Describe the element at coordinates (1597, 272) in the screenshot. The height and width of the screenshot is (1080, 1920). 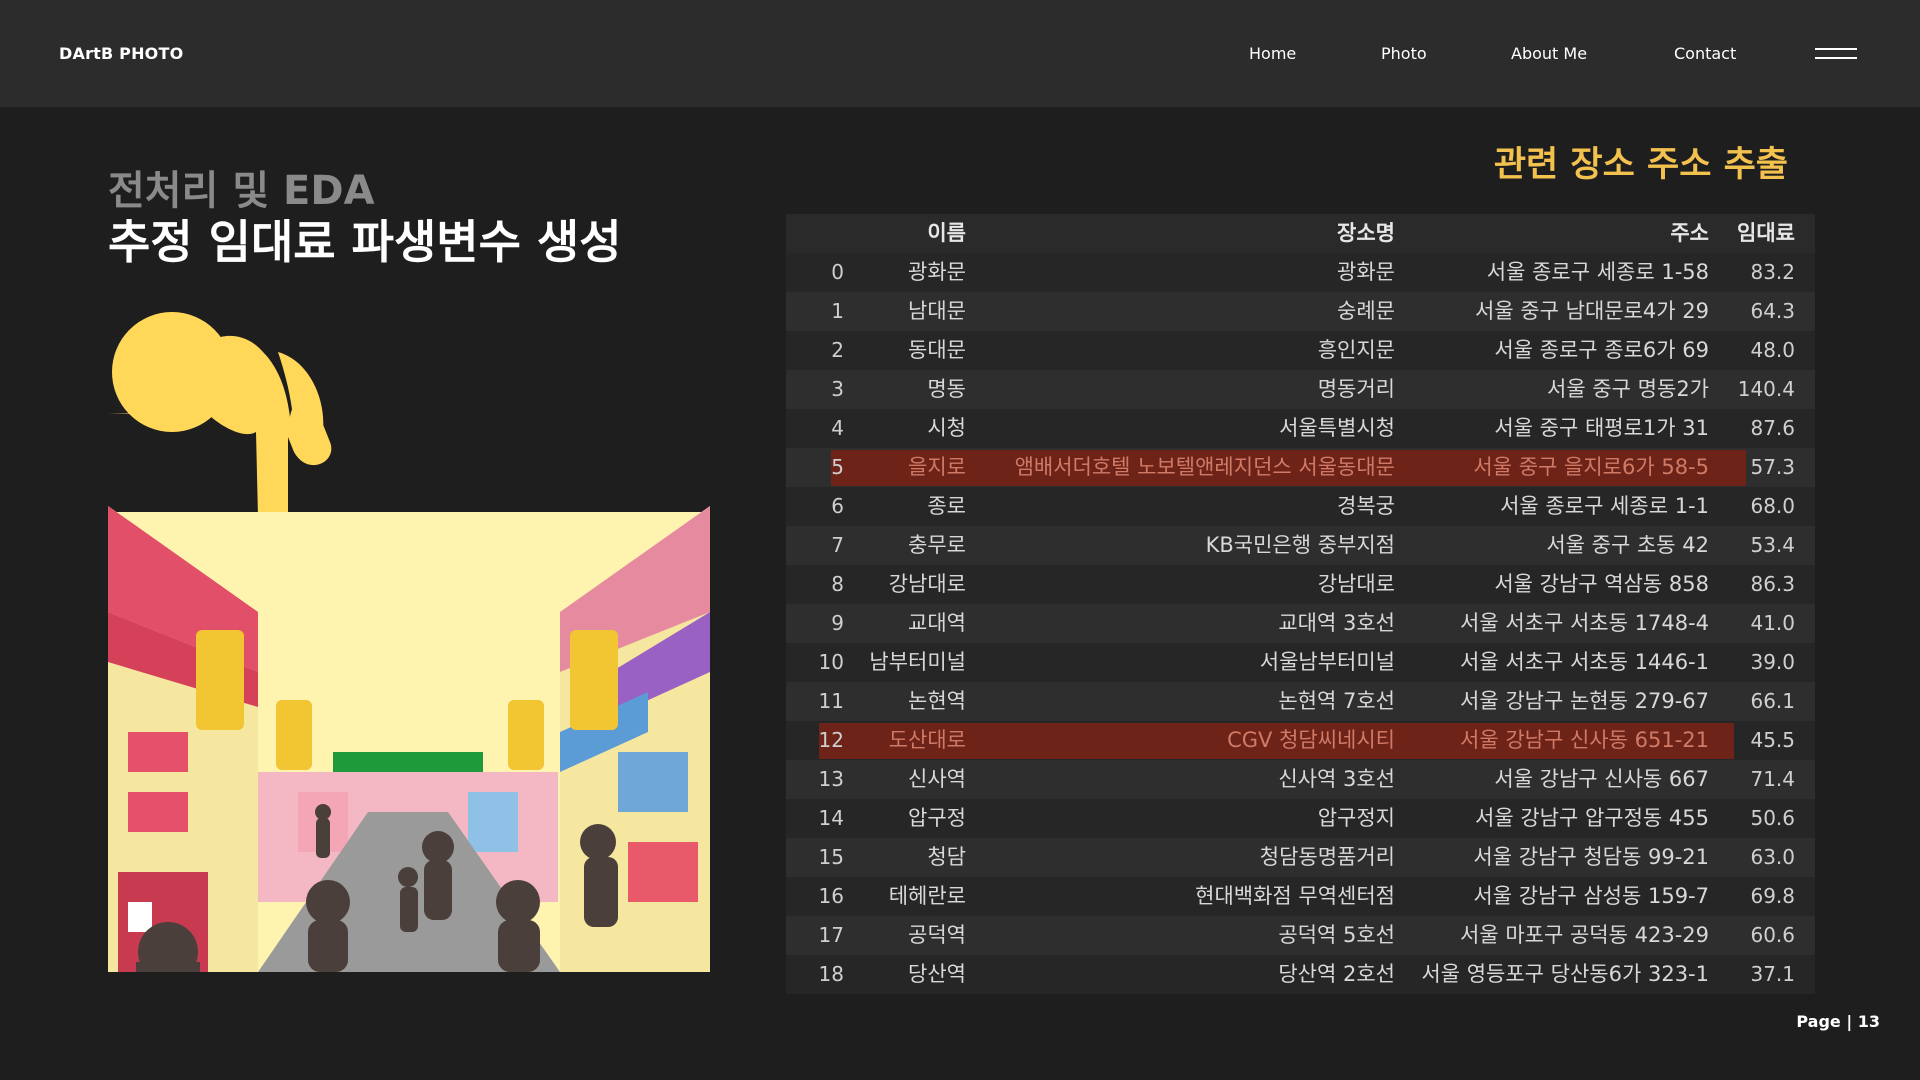
I see `cell-address: 서울 종로구 세종로 1-58` at that location.